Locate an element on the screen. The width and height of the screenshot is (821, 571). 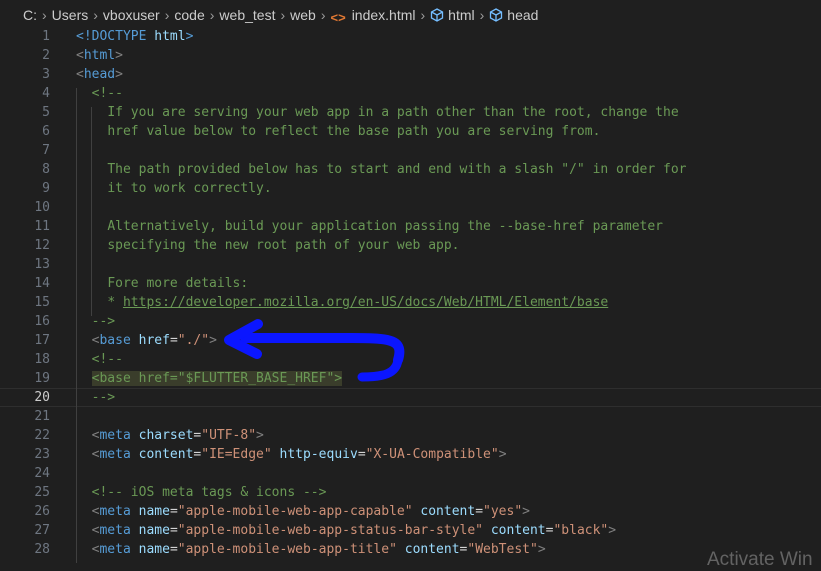
line-content: --> is located at coordinates (103, 321).